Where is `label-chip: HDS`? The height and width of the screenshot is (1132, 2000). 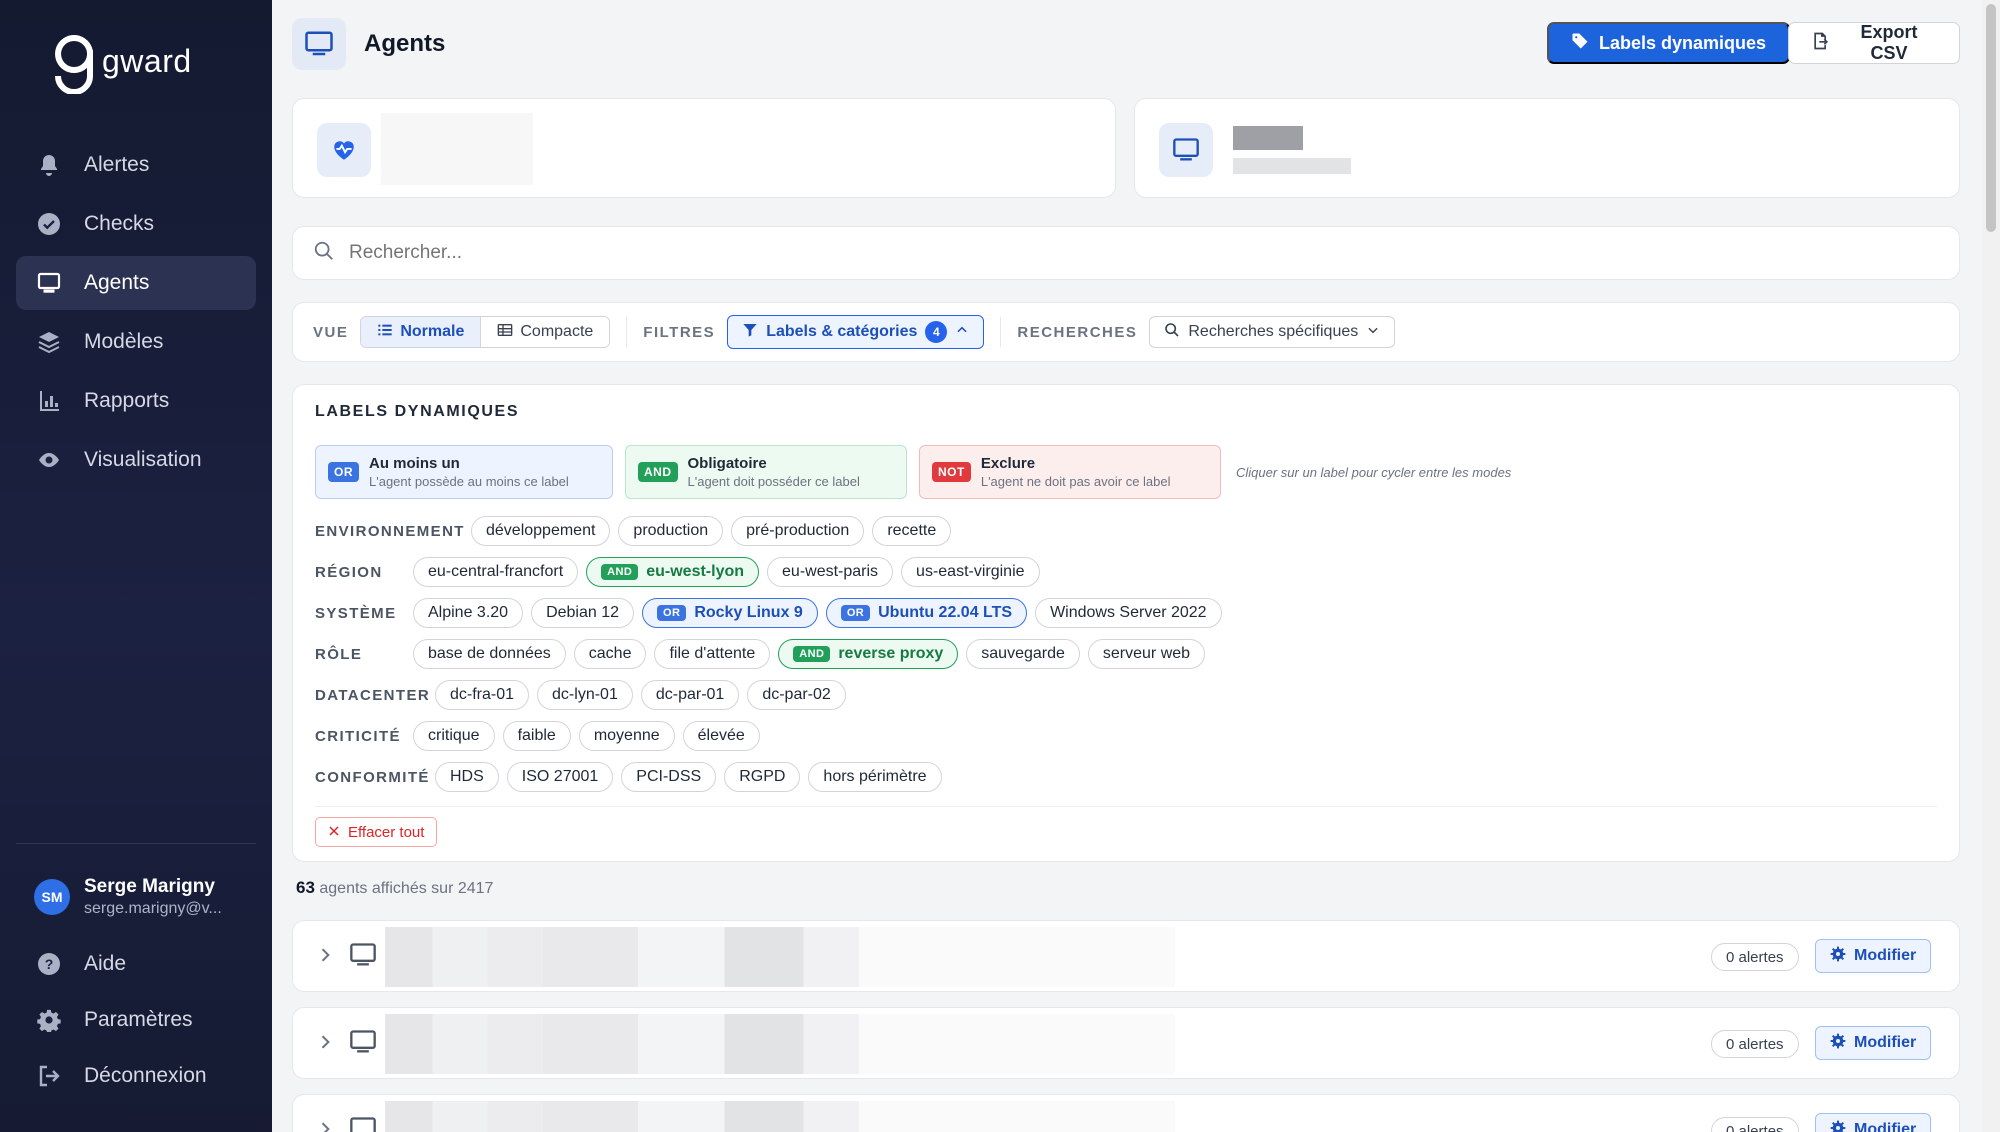
label-chip: HDS is located at coordinates (467, 777).